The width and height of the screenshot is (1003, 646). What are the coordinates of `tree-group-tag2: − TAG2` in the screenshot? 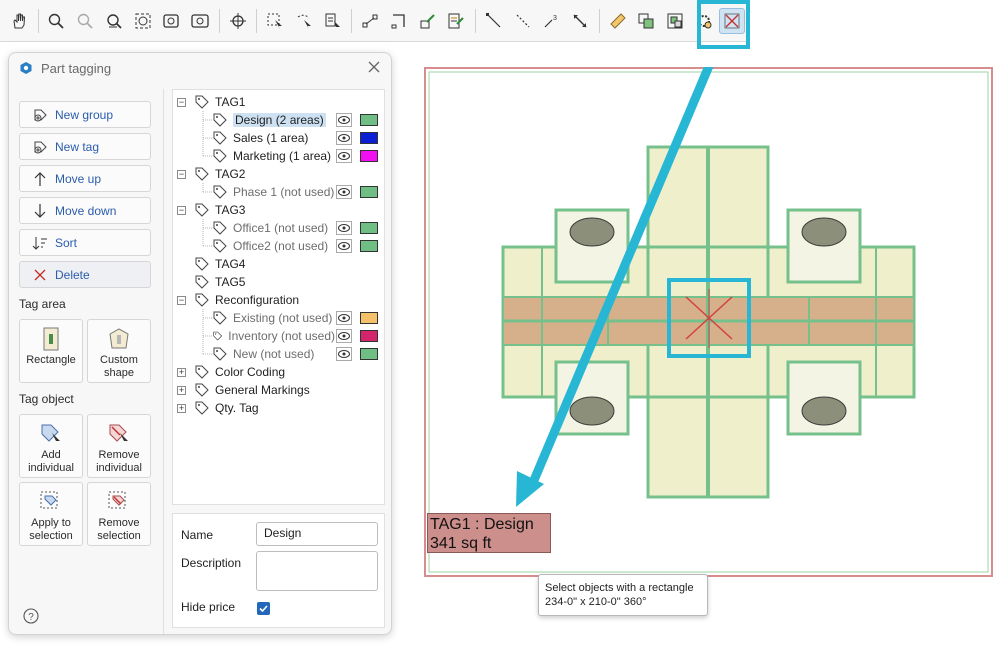 It's located at (211, 174).